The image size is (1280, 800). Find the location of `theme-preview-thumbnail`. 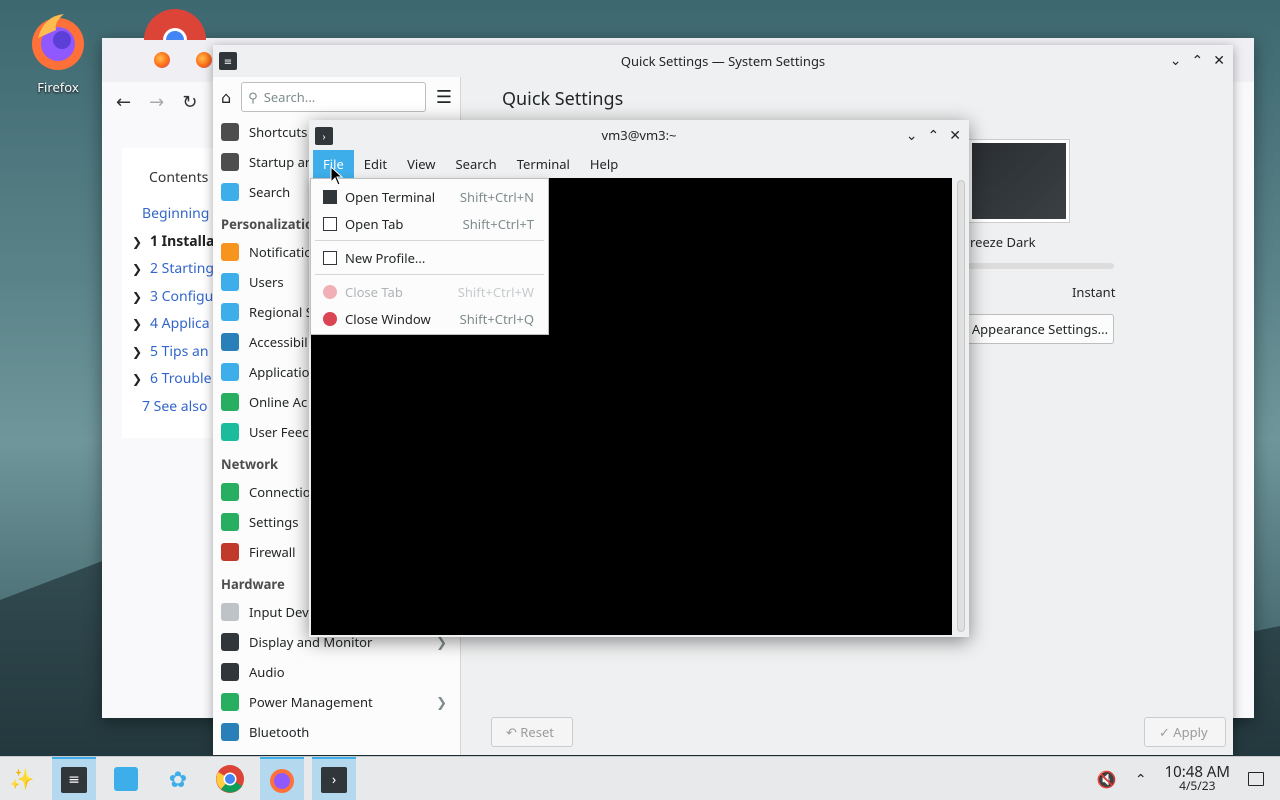

theme-preview-thumbnail is located at coordinates (1019, 181).